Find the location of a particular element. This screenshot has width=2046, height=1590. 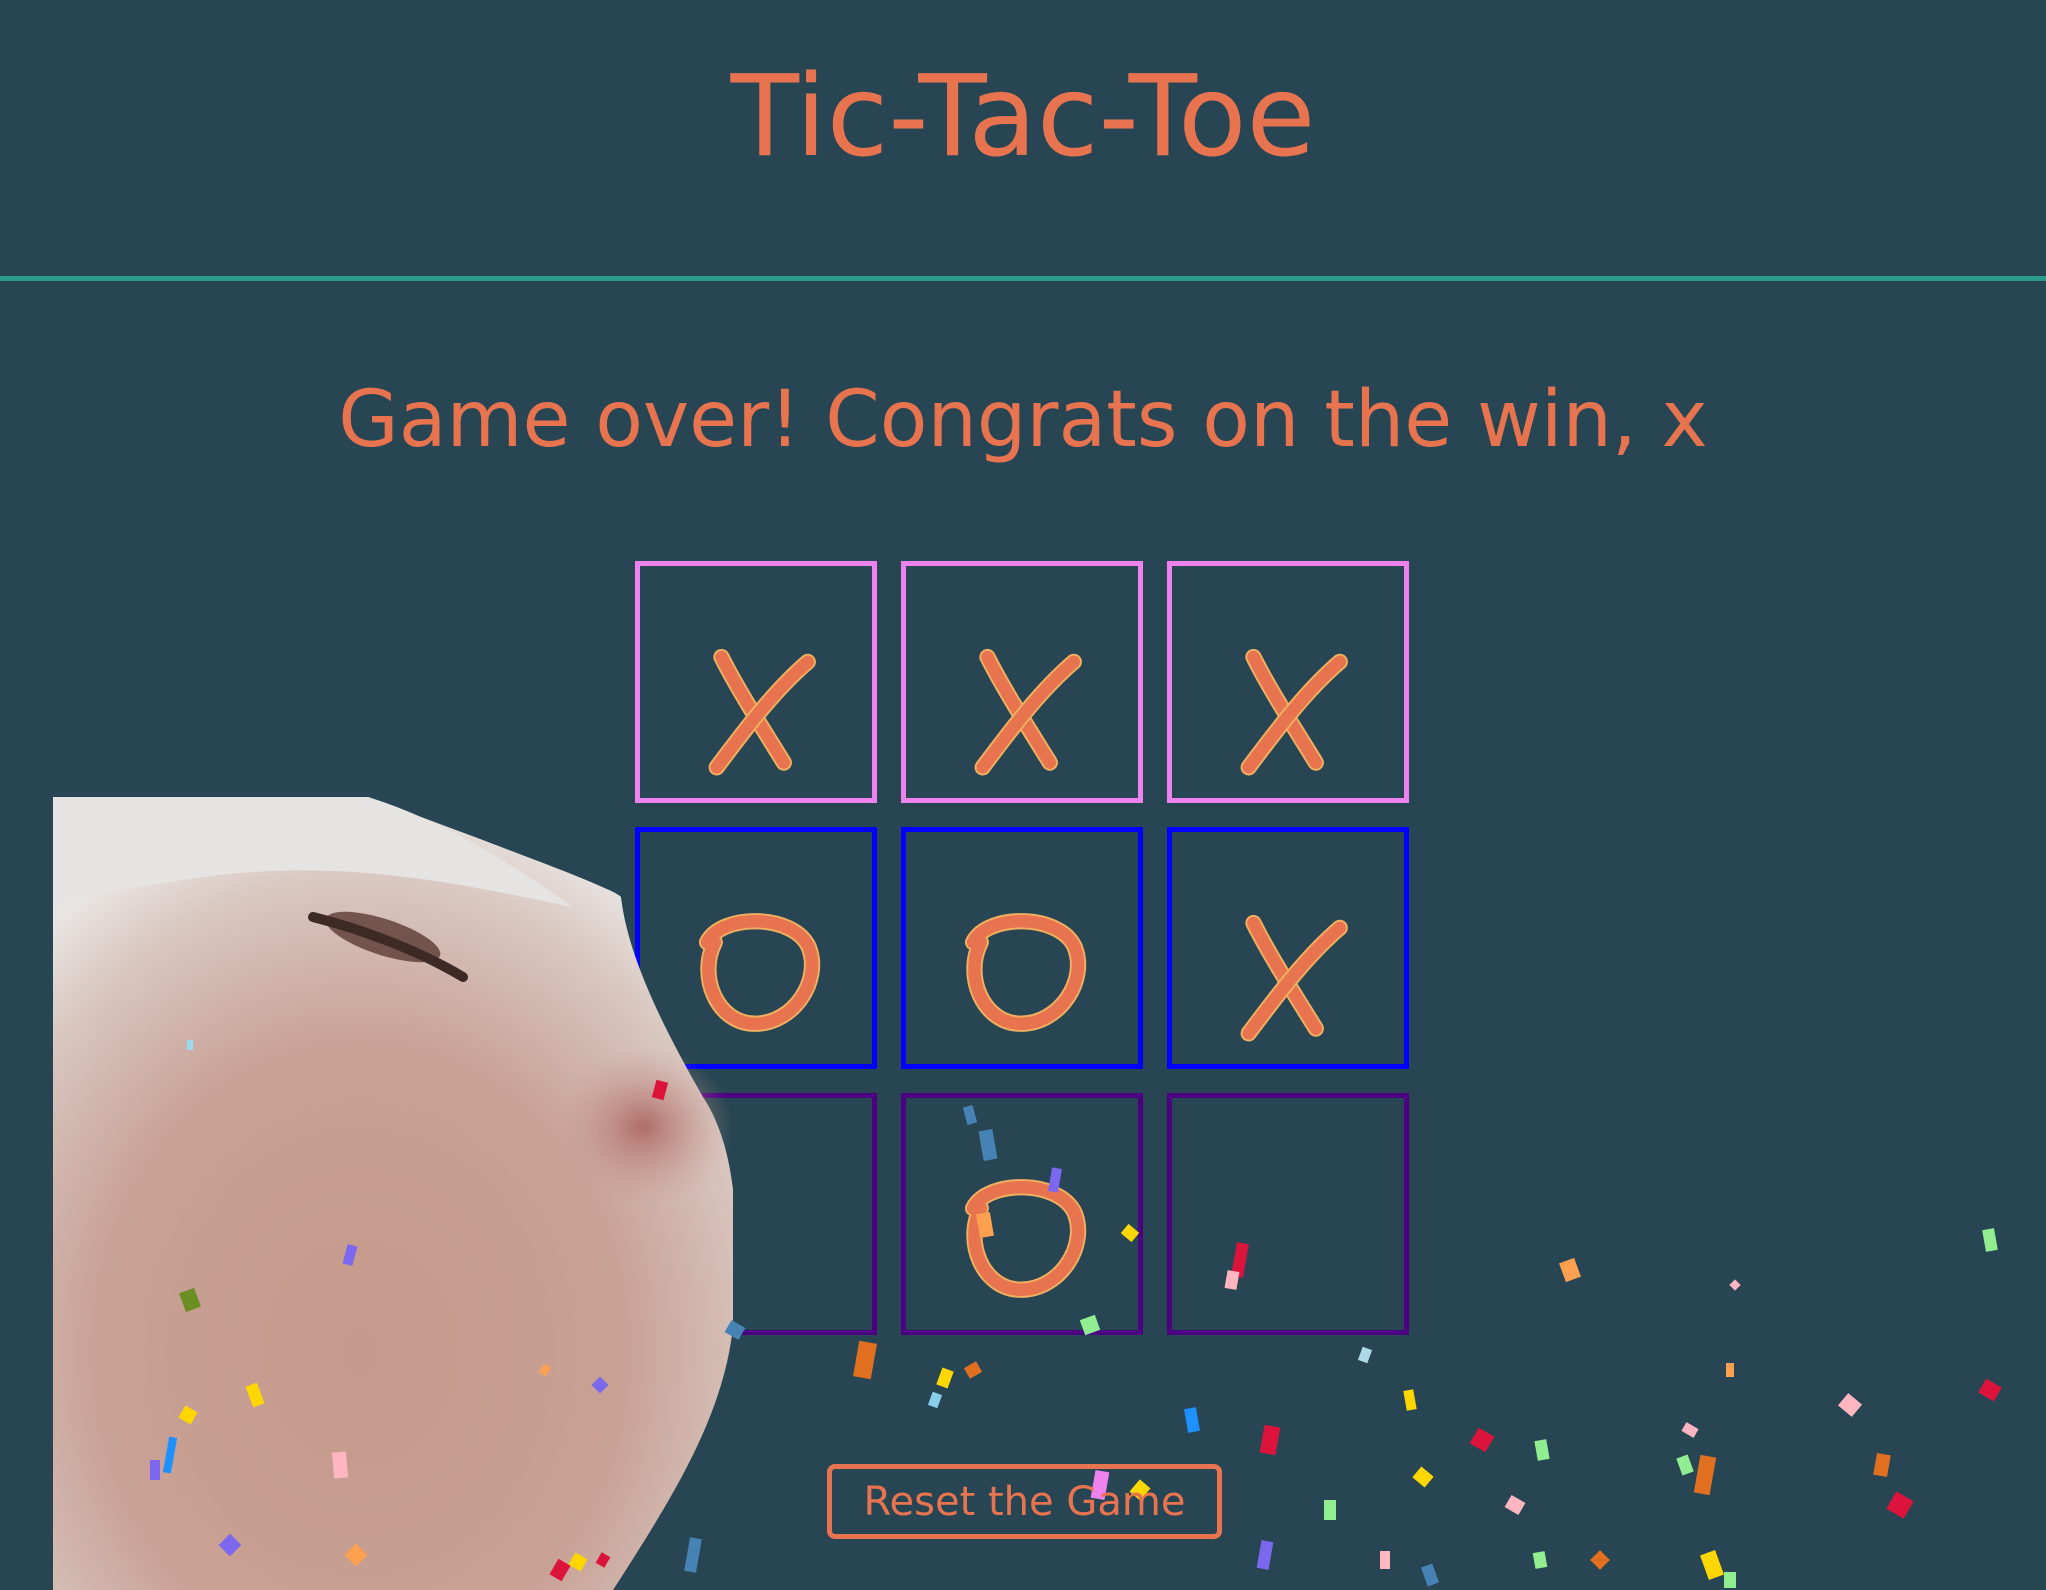

game-status-message: Game over! Congrats on the win, x is located at coordinates (1023, 420).